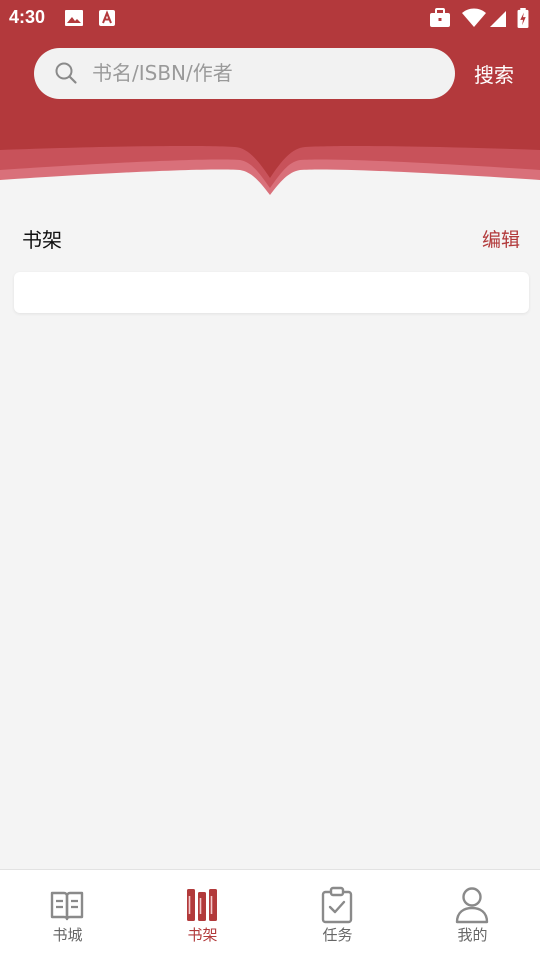 The image size is (540, 961). Describe the element at coordinates (494, 75) in the screenshot. I see `search-button: 搜索` at that location.